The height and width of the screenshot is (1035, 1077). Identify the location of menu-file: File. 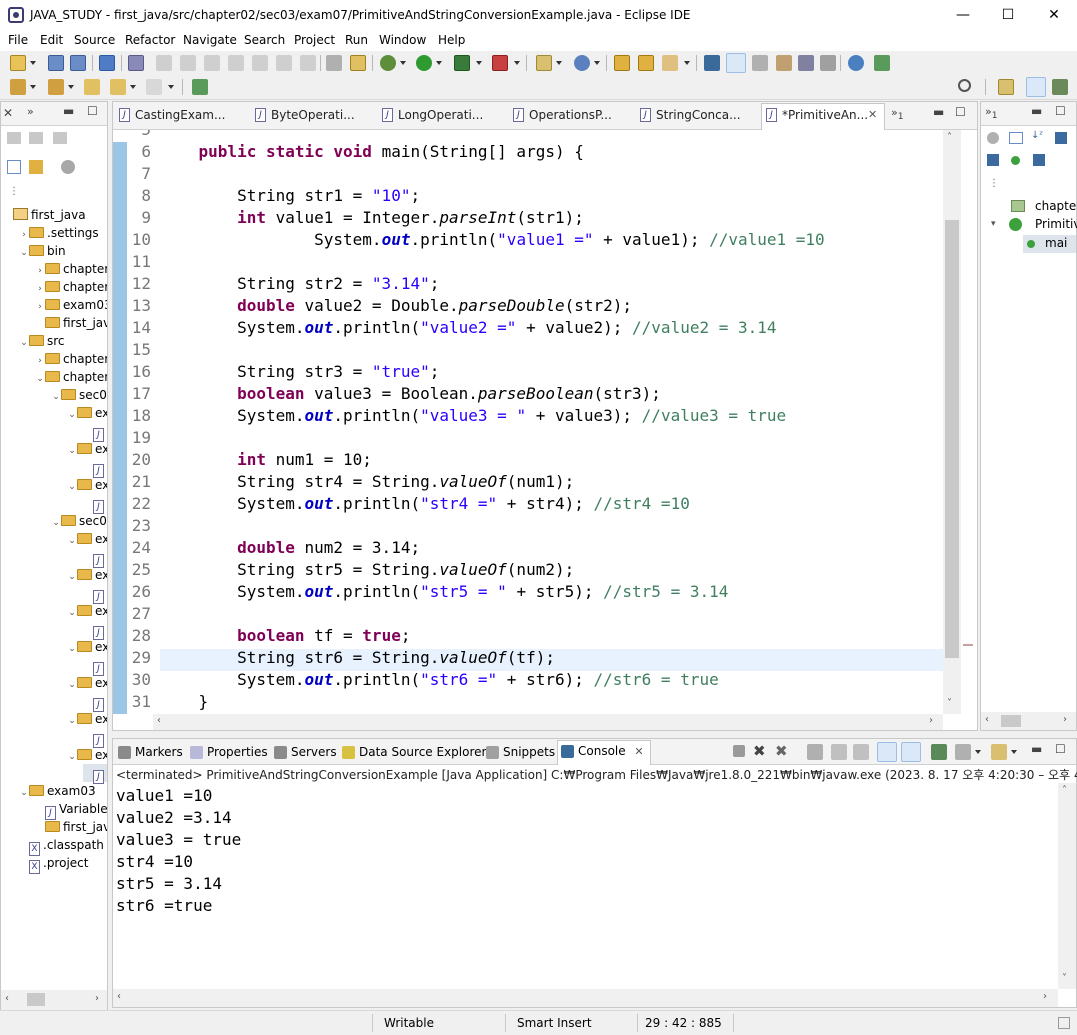
(18, 40).